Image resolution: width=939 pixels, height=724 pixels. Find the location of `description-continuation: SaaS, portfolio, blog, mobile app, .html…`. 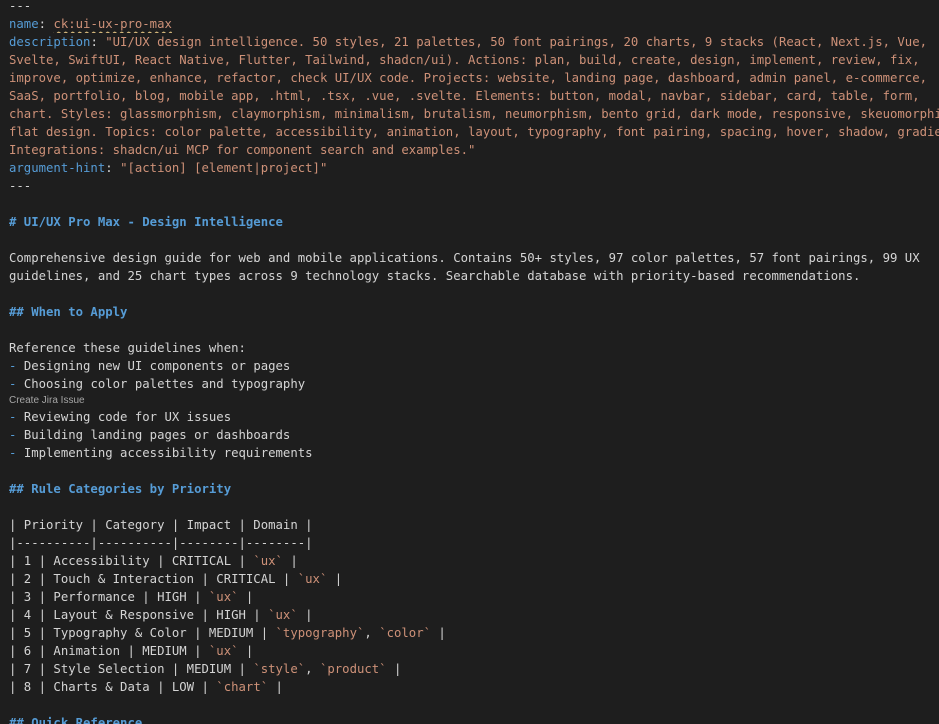

description-continuation: SaaS, portfolio, blog, mobile app, .html… is located at coordinates (464, 96).